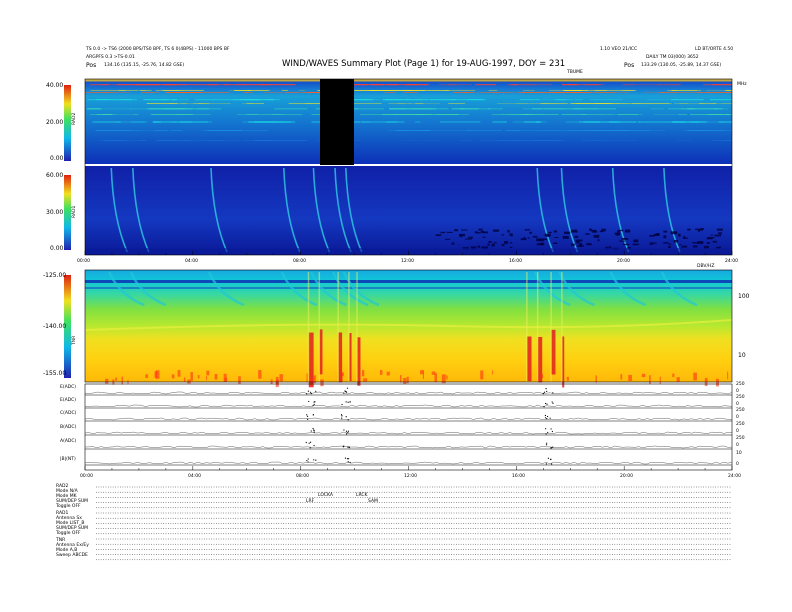 This screenshot has width=792, height=612. I want to click on tds-label-4: A(ADC), so click(68, 441).